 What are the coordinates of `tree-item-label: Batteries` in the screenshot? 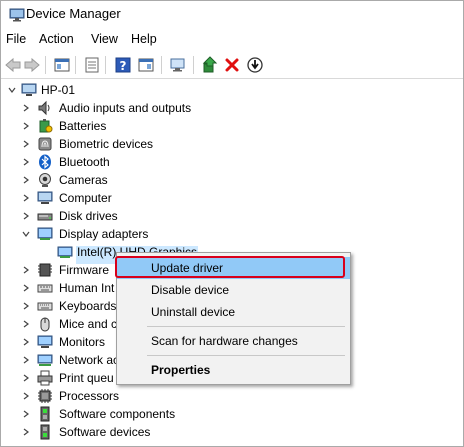 It's located at (83, 126).